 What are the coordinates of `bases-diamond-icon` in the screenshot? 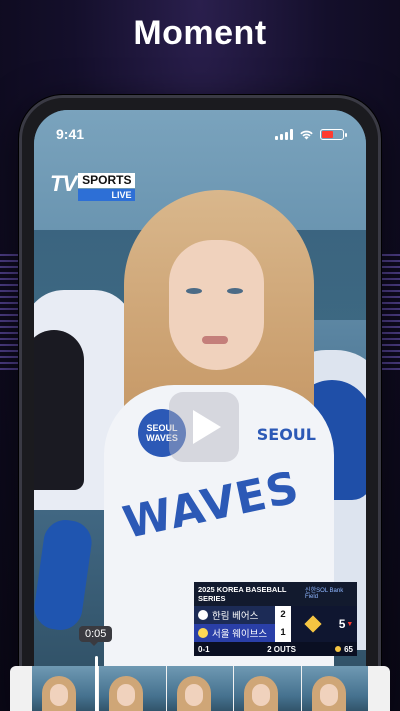 It's located at (313, 624).